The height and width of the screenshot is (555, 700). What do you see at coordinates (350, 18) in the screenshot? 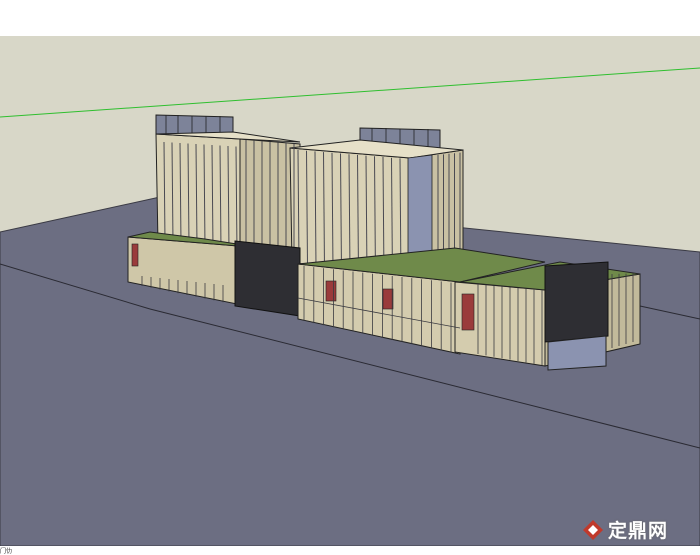
I see `top-margin` at bounding box center [350, 18].